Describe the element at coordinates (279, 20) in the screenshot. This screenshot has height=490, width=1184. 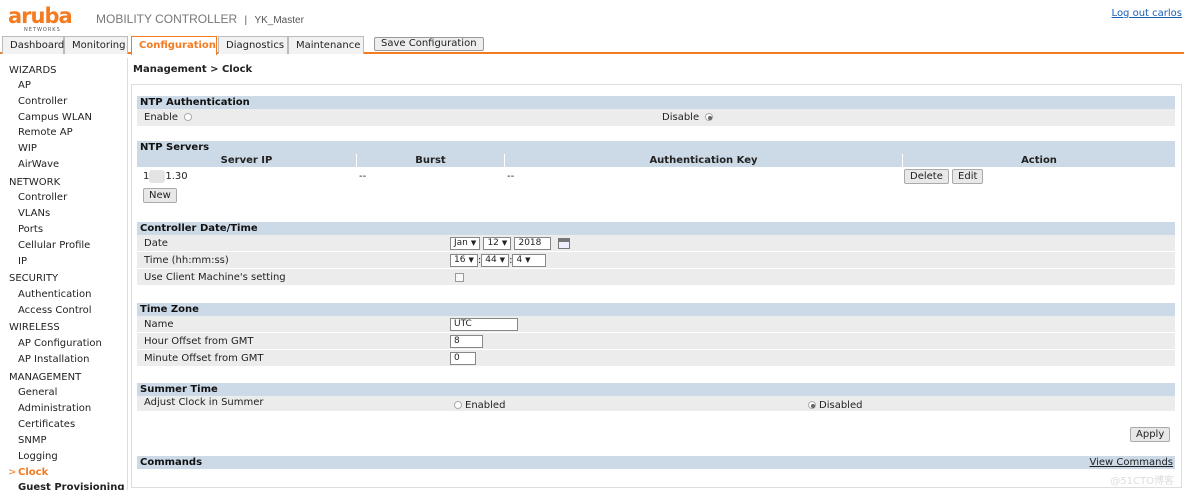
I see `host-name: YK_Master` at that location.